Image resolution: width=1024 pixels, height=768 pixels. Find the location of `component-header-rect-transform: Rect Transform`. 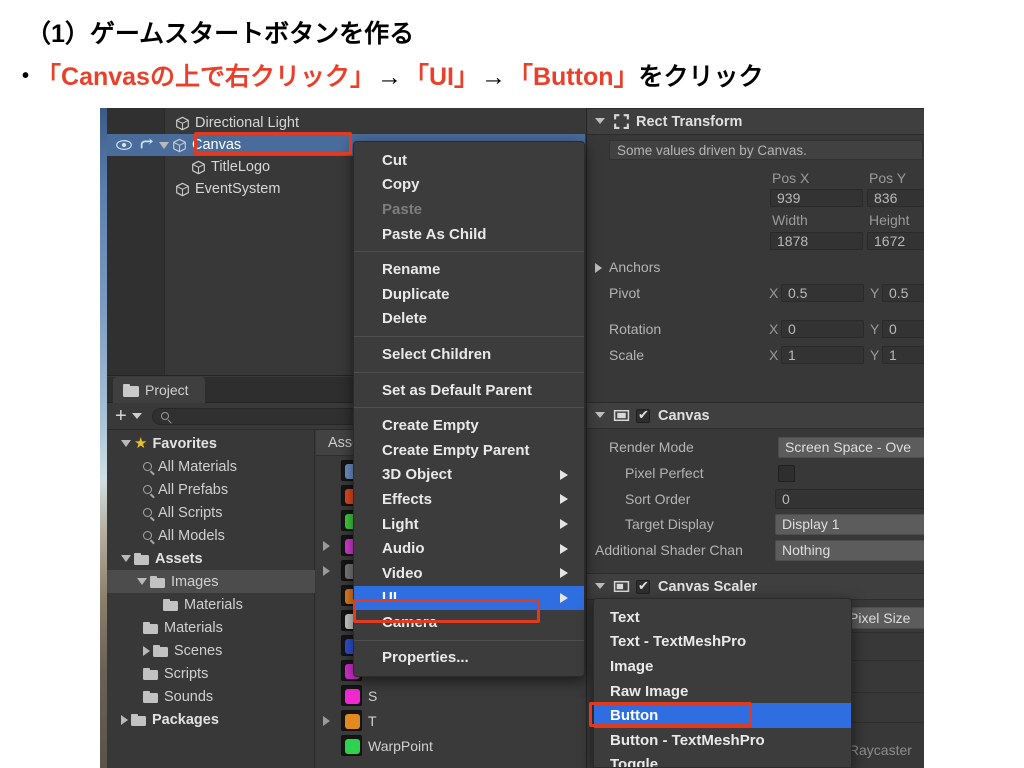

component-header-rect-transform: Rect Transform is located at coordinates (755, 121).